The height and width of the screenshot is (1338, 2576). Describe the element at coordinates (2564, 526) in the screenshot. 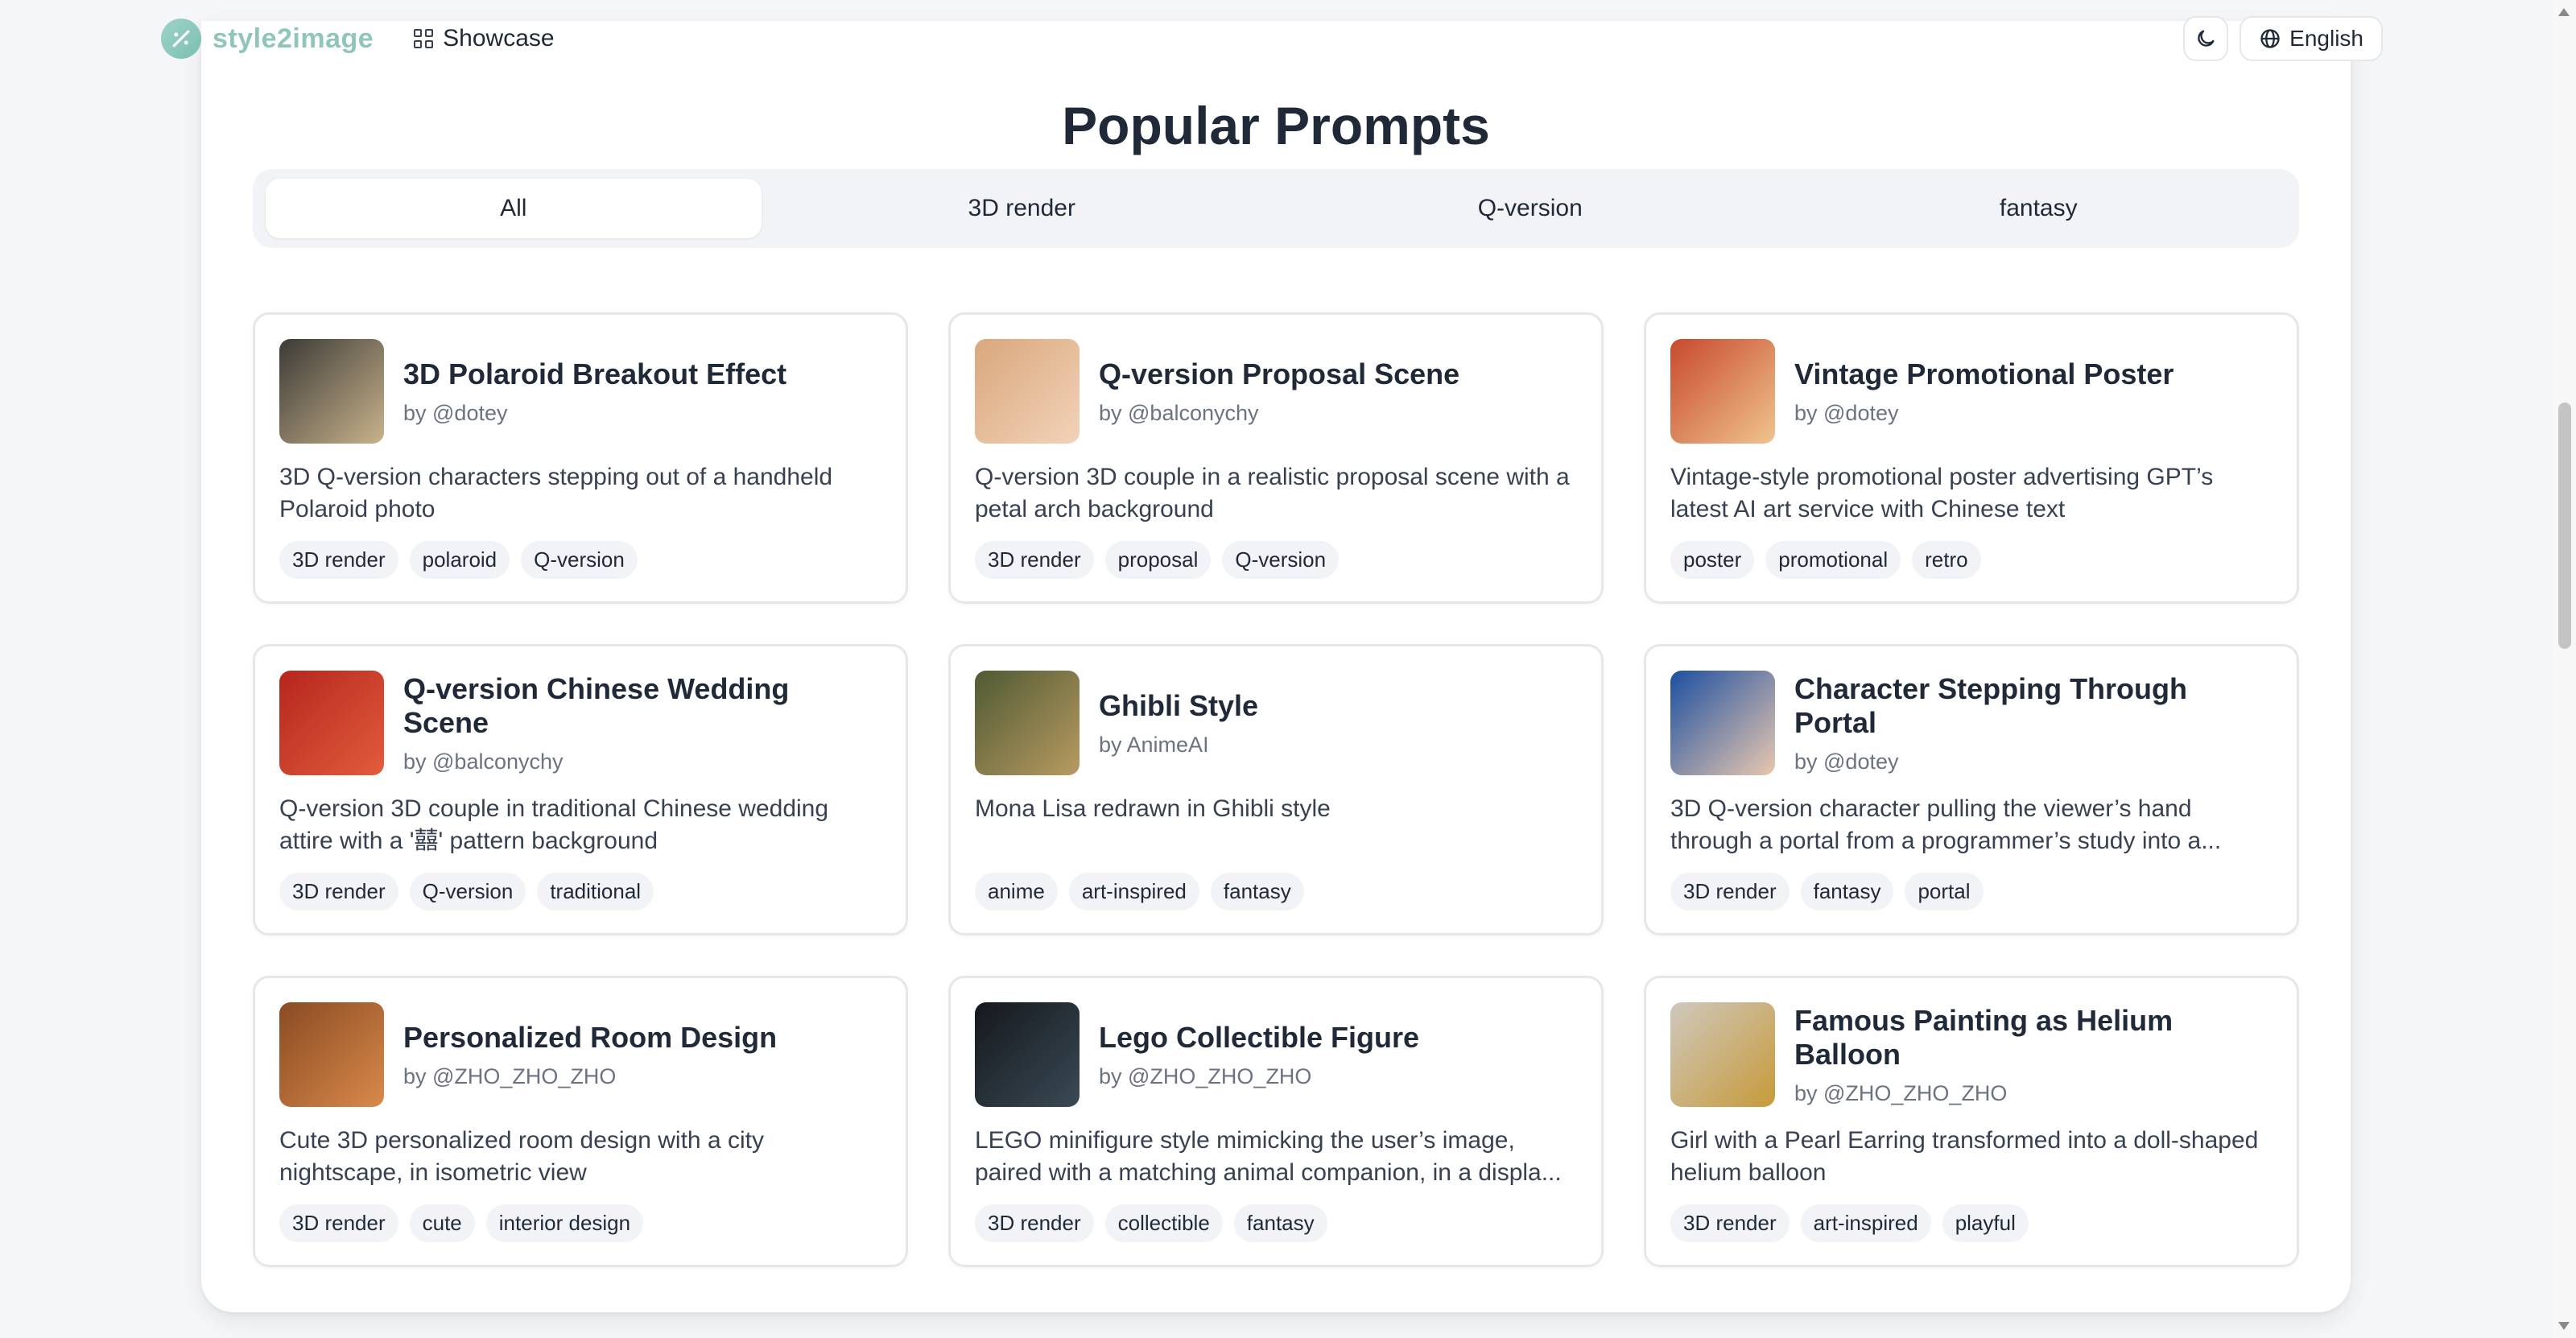

I see `scrollbar-thumb` at that location.